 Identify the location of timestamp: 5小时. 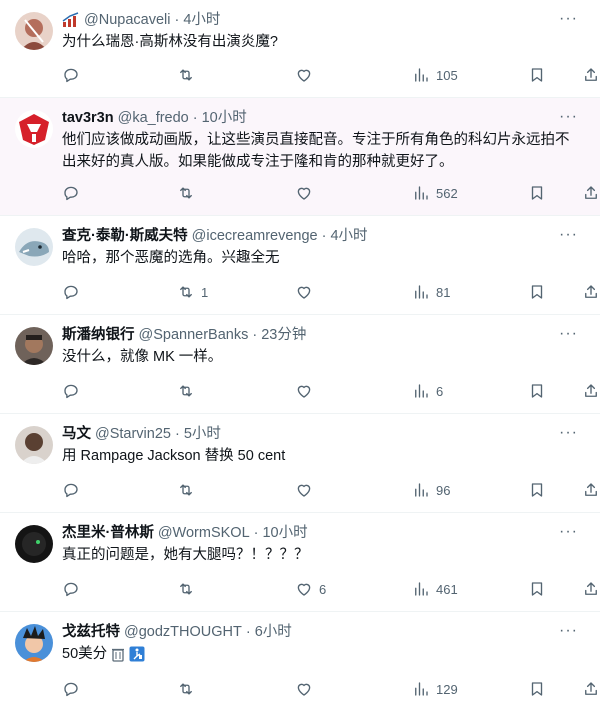
(202, 434).